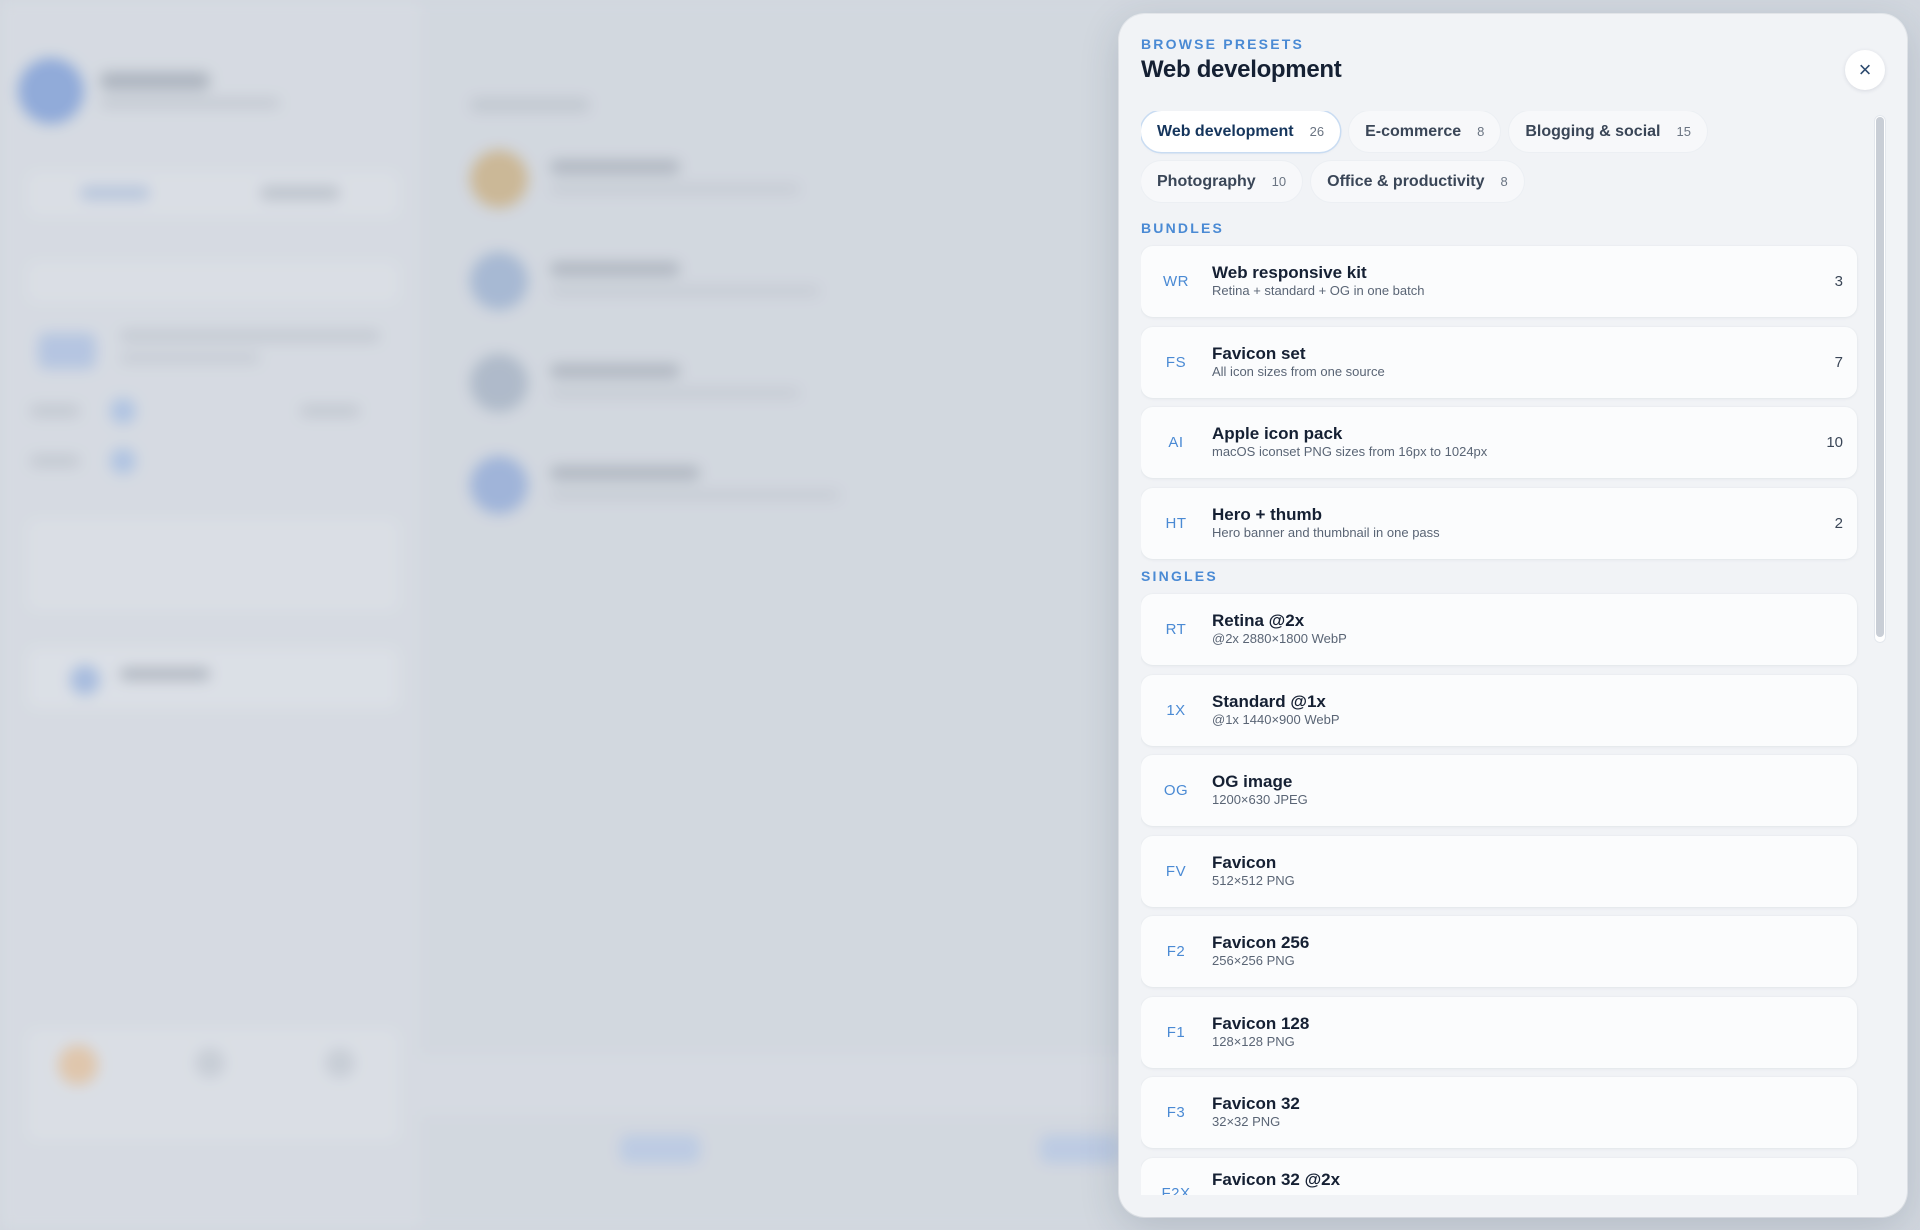 The height and width of the screenshot is (1230, 1920). Describe the element at coordinates (1499, 790) in the screenshot. I see `single-item-og-image: OG OG image 1200×630 JPEG` at that location.